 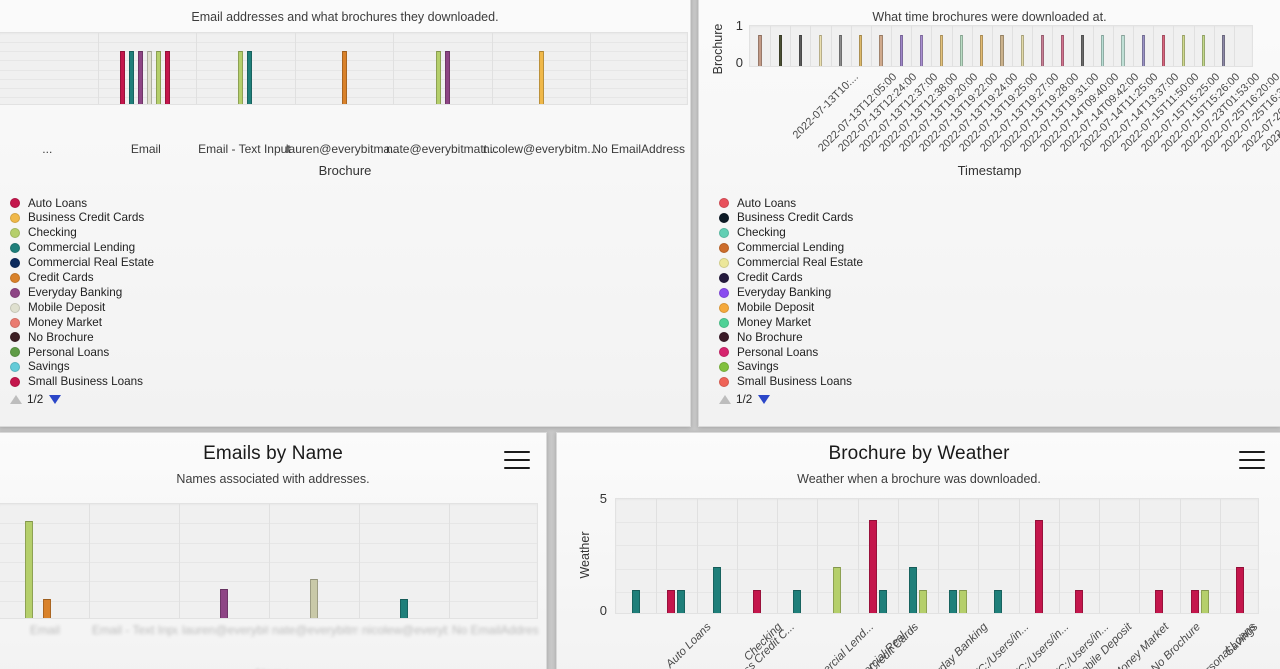 What do you see at coordinates (517, 460) in the screenshot?
I see `panel-menu-icon-emails-by-name` at bounding box center [517, 460].